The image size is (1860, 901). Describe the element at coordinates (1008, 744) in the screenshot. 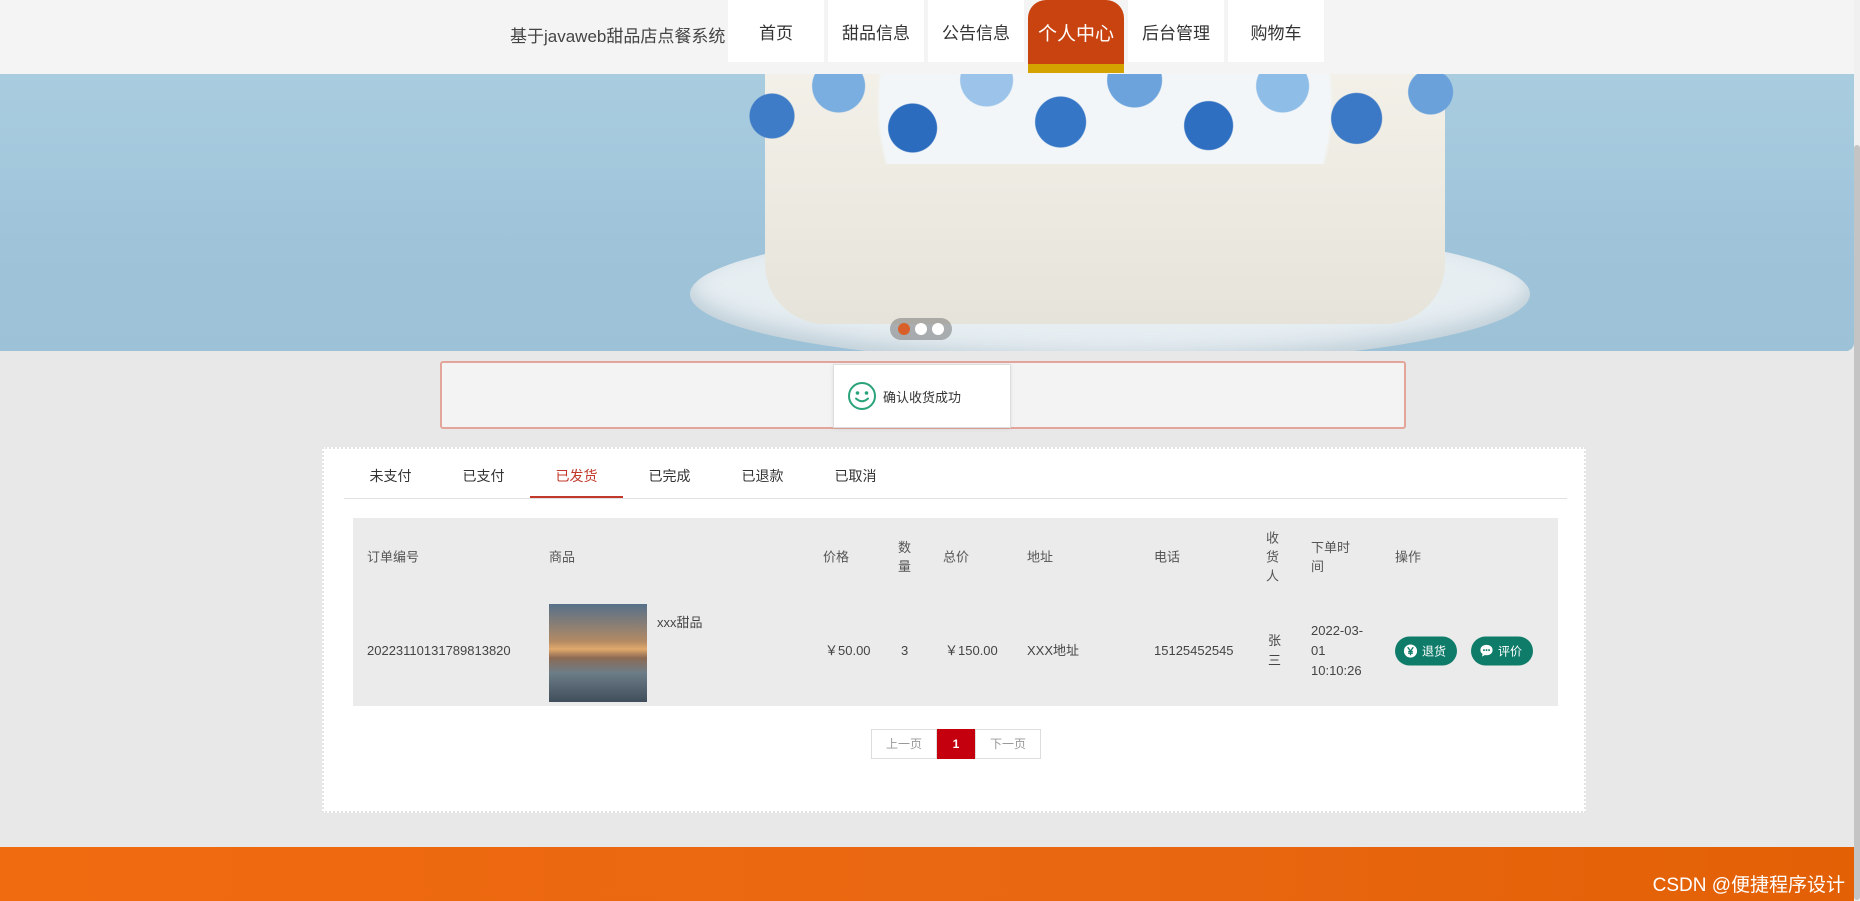

I see `next-page-button: 下一页` at that location.